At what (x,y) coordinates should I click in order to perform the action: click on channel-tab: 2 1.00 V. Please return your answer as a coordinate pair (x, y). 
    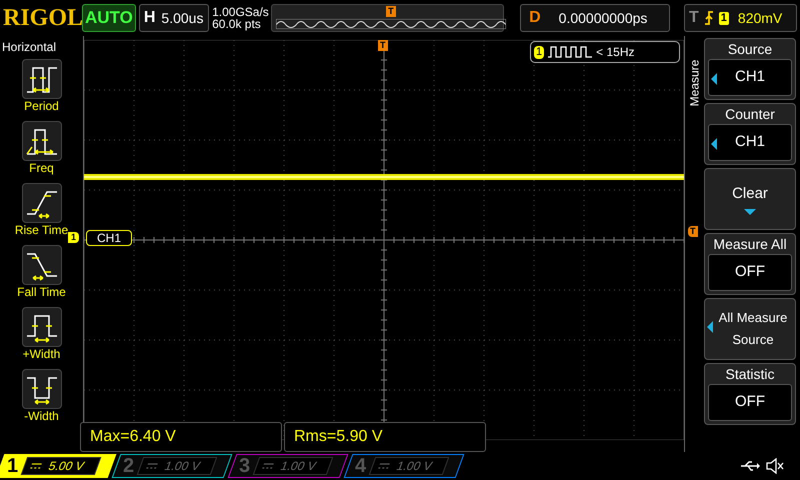
    Looking at the image, I should click on (172, 466).